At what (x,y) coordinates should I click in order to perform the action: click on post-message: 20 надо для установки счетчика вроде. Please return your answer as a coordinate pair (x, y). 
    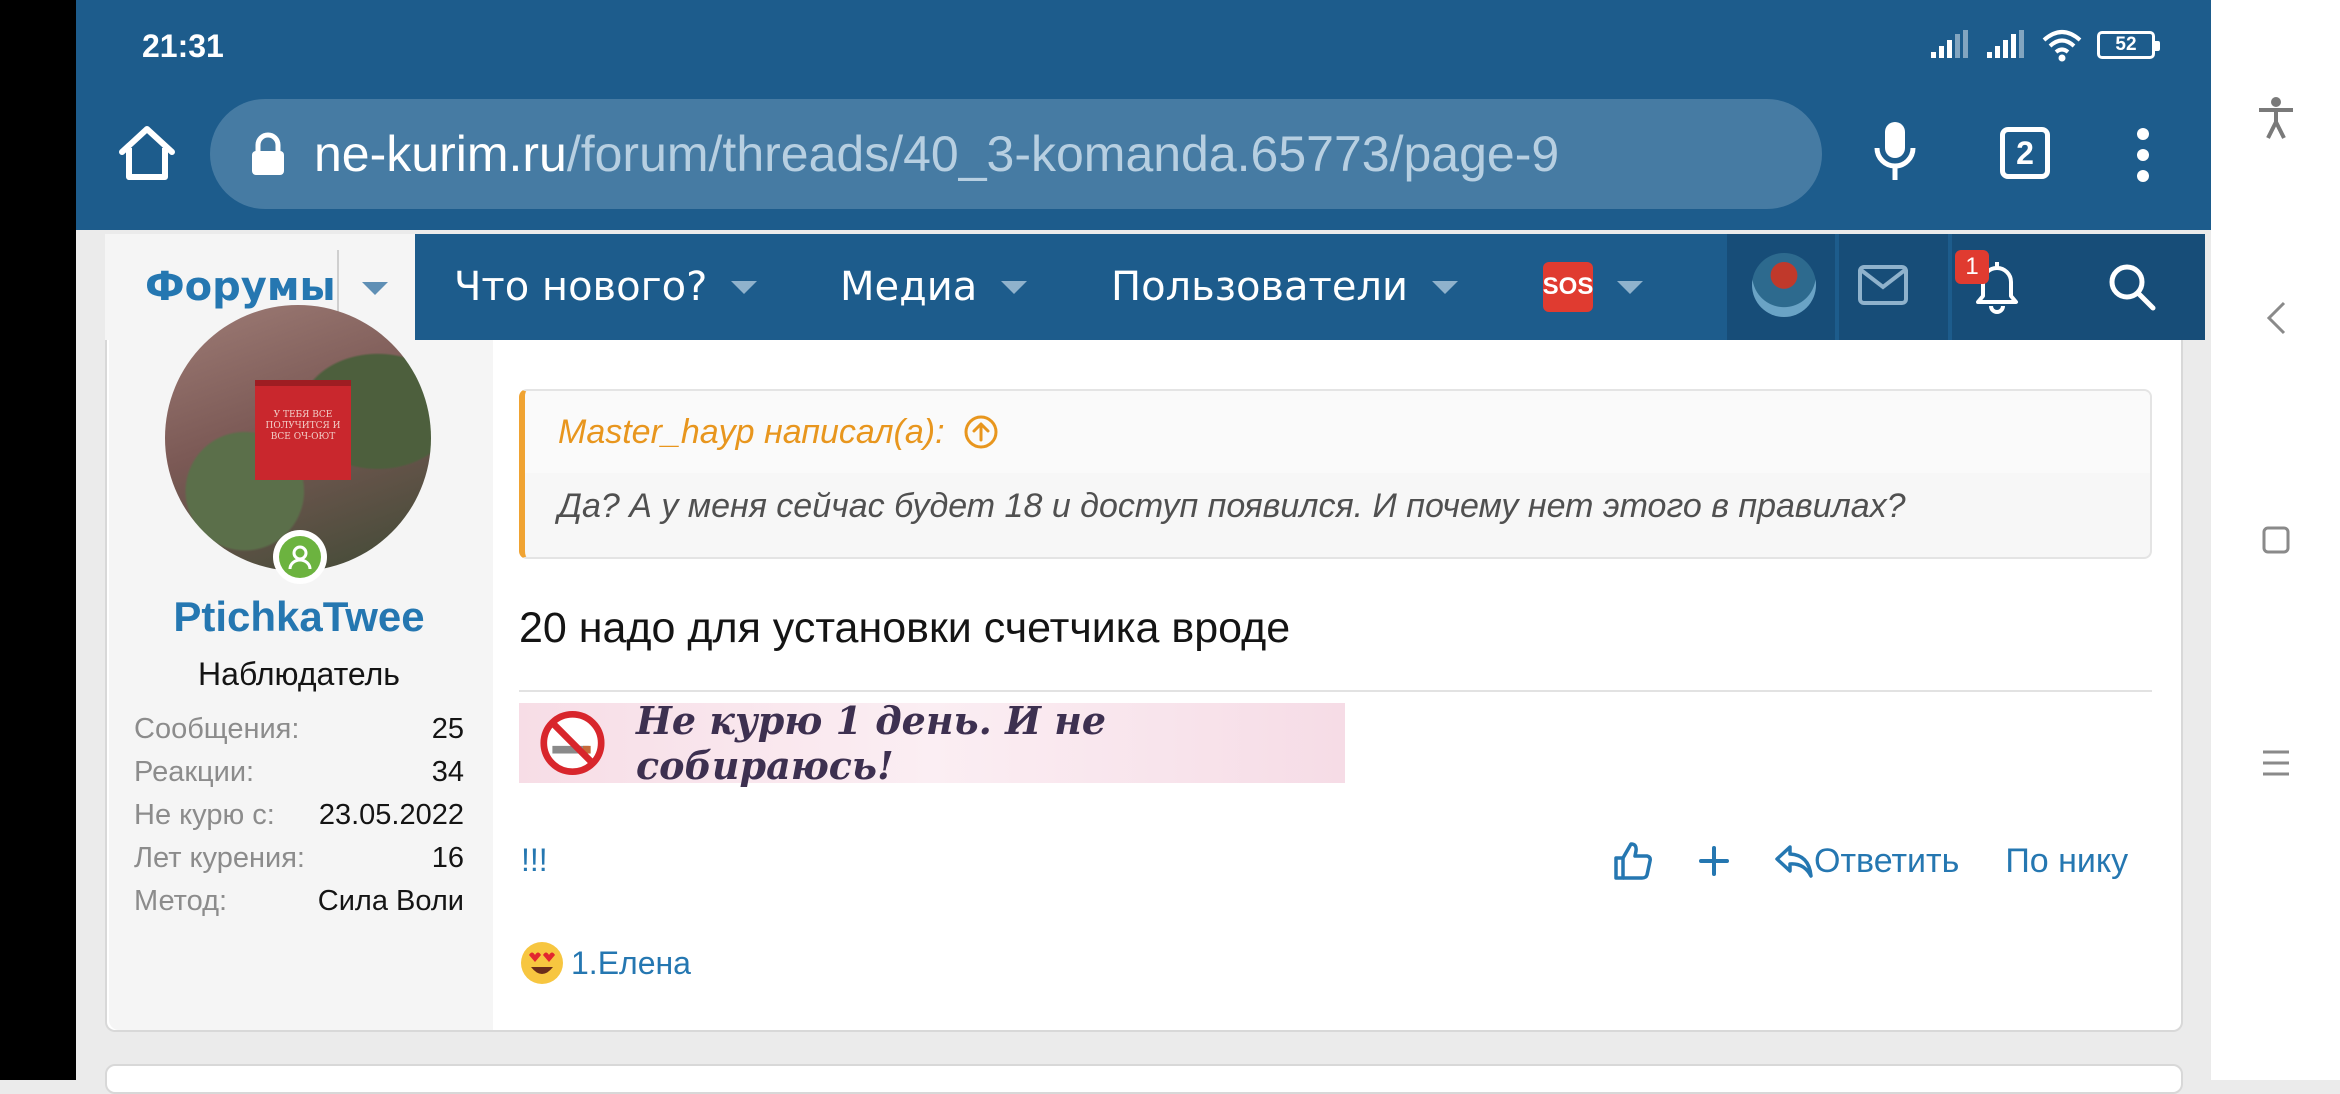
    Looking at the image, I should click on (905, 628).